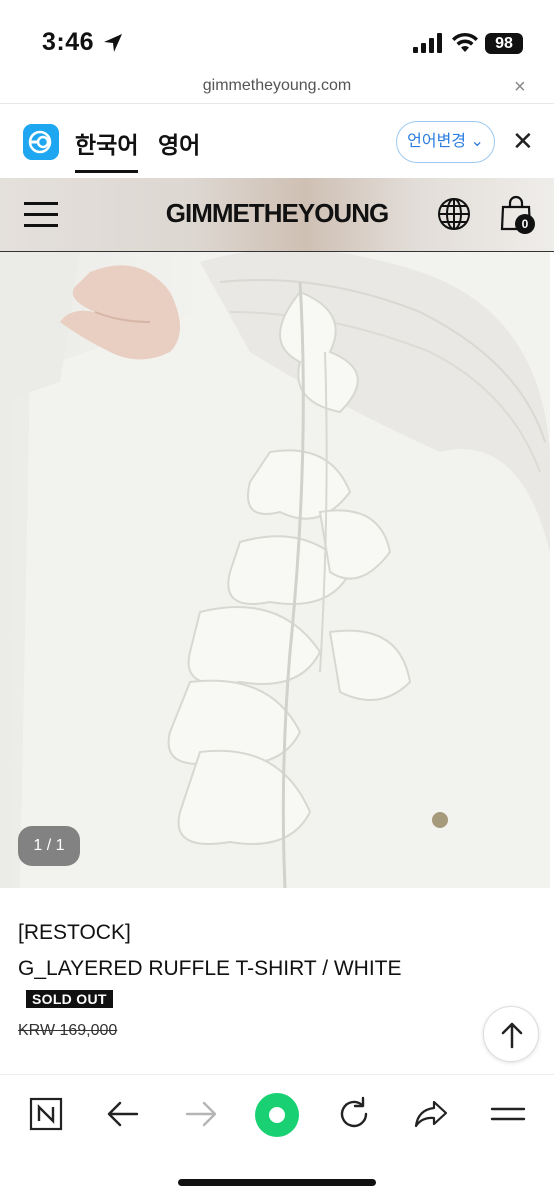 The image size is (554, 1200). Describe the element at coordinates (69, 999) in the screenshot. I see `sold-out-badge: SOLD OUT` at that location.